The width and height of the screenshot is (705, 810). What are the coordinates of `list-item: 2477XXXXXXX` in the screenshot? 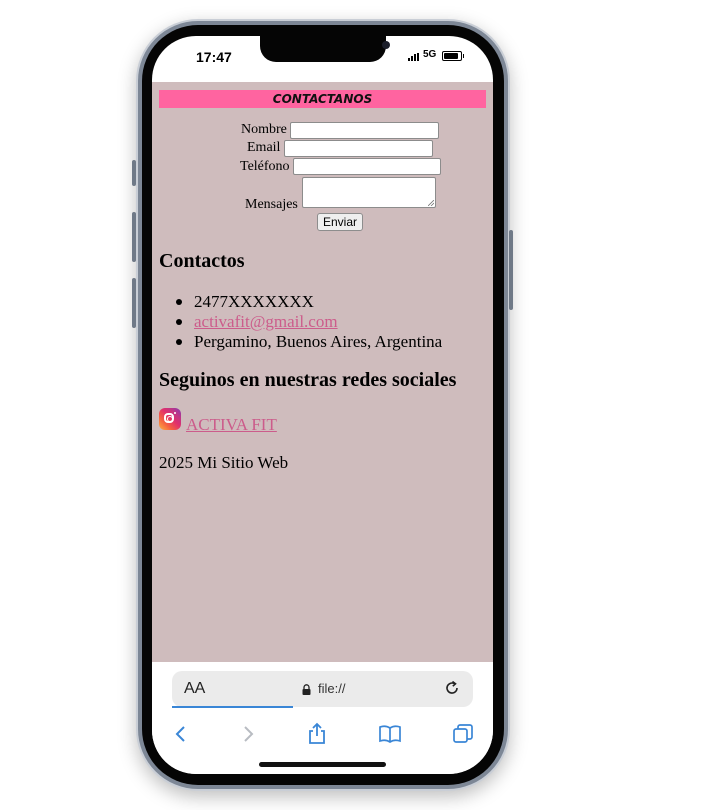 It's located at (309, 302).